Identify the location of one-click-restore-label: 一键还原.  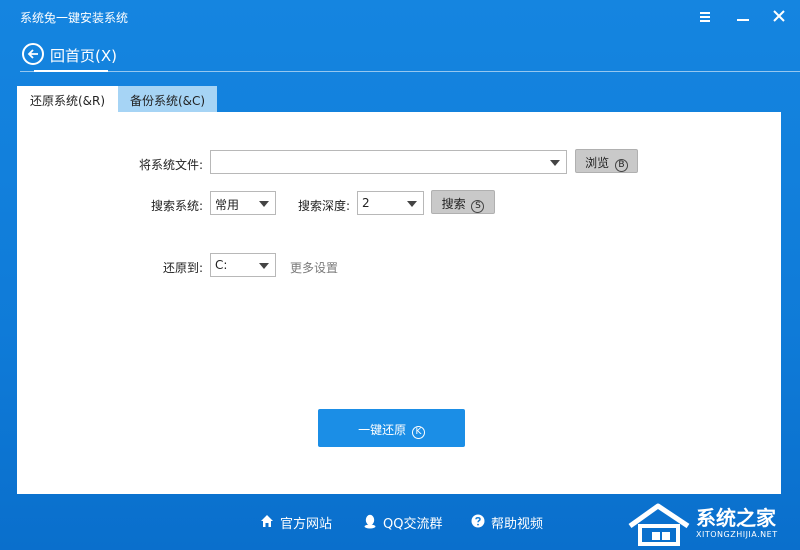
(382, 430).